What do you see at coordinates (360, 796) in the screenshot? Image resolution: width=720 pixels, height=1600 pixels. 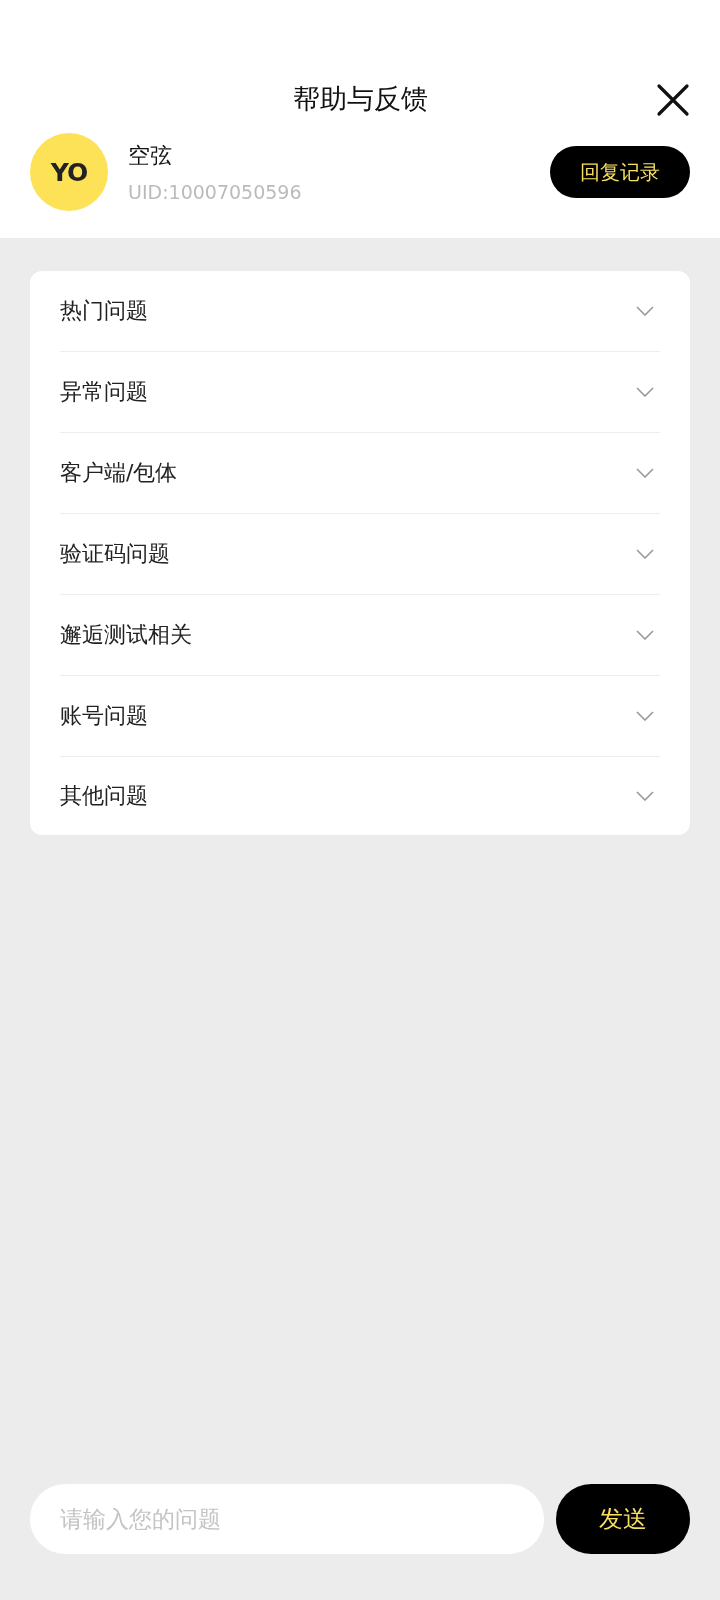 I see `category-item: 其他问题` at bounding box center [360, 796].